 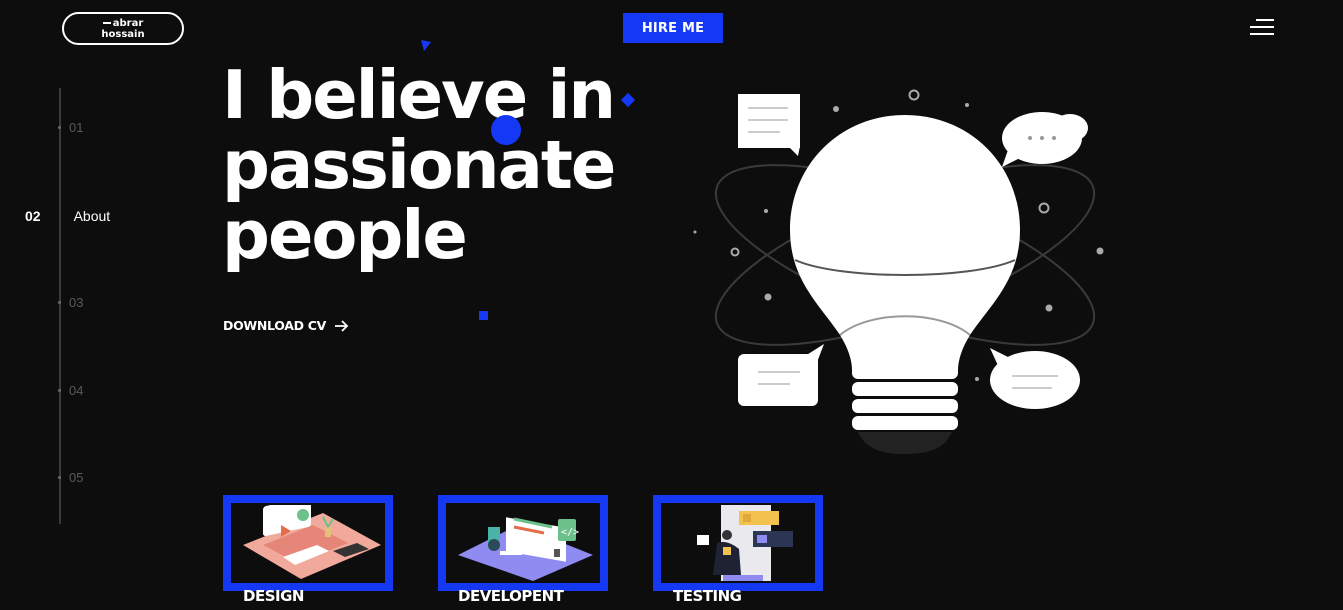 I want to click on nav-item-about: 02 About, so click(x=67, y=216).